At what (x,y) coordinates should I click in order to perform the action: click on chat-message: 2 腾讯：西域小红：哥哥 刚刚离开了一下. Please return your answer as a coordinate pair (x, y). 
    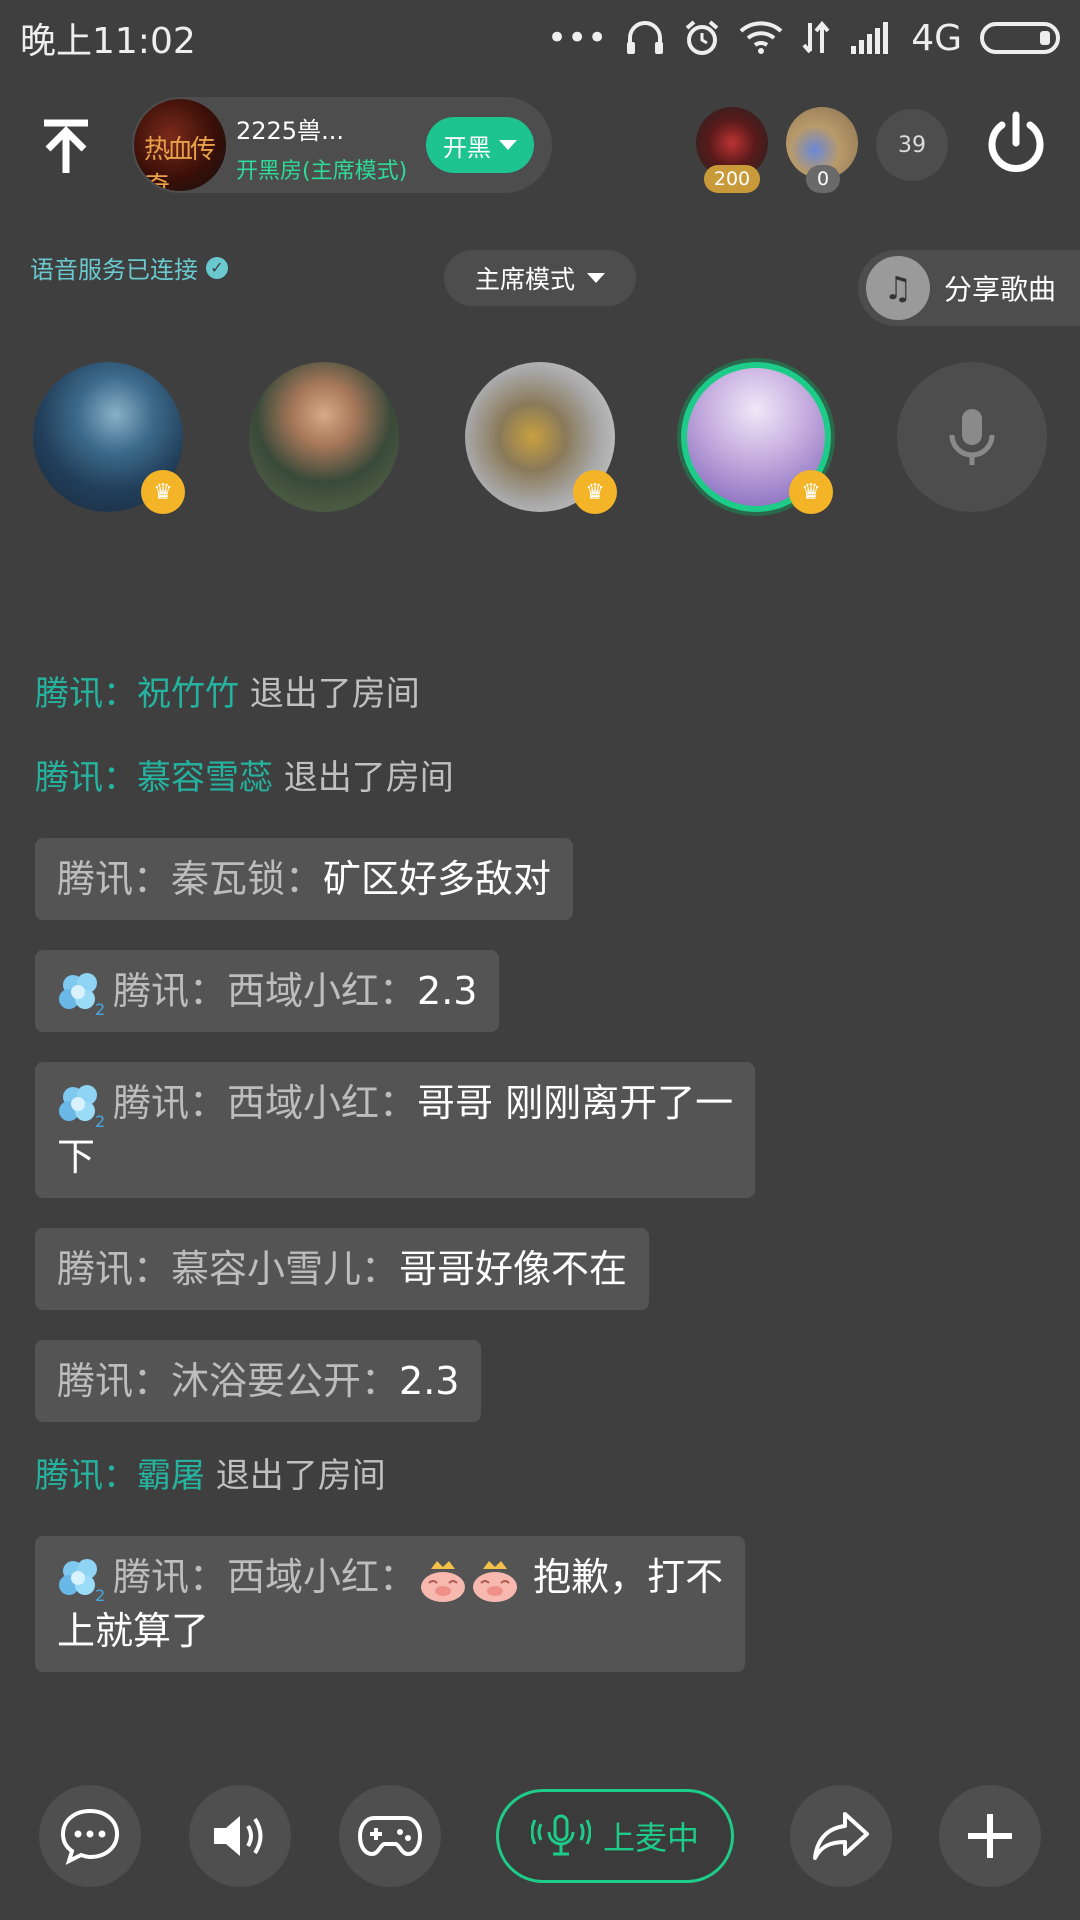
    Looking at the image, I should click on (395, 1130).